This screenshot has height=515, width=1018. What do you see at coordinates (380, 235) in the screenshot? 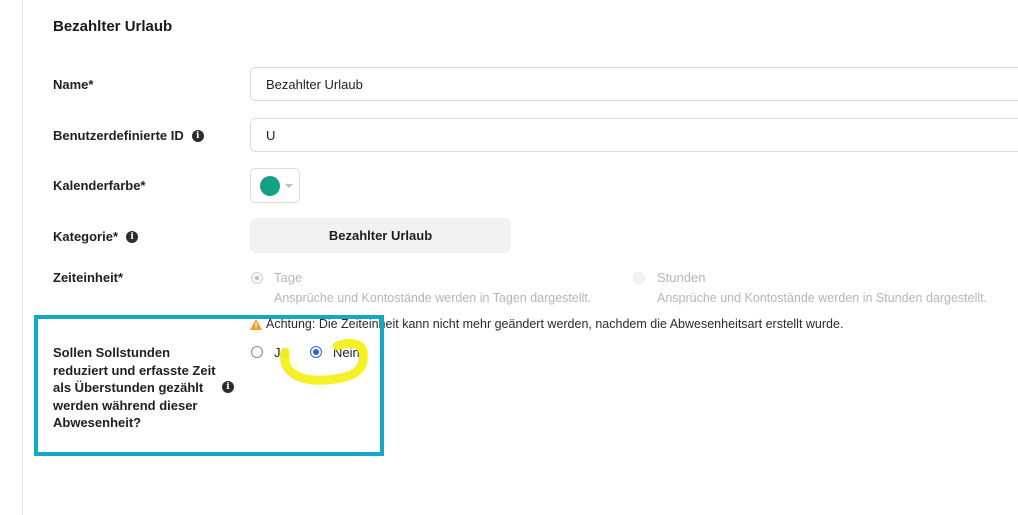
I see `category-button: Bezahlter Urlaub` at bounding box center [380, 235].